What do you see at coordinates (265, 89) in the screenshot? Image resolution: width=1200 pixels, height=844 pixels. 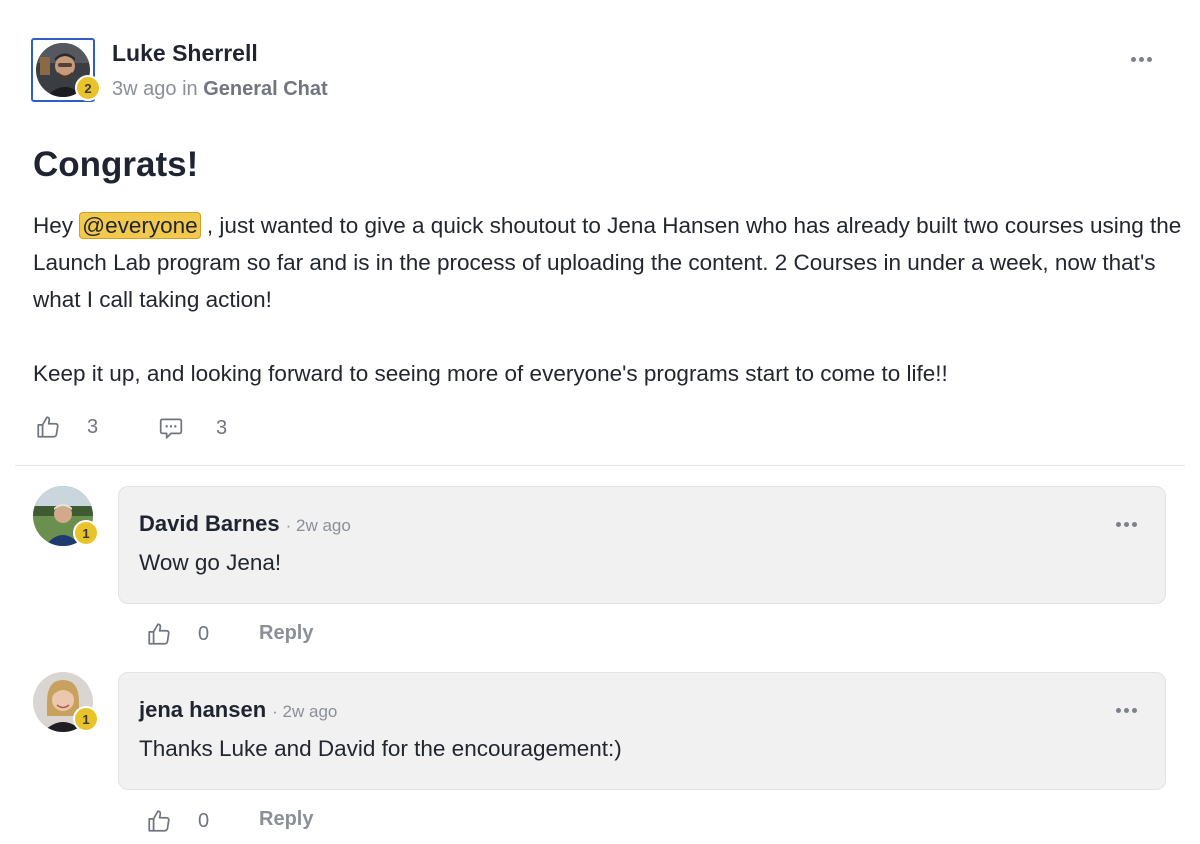 I see `channel-link: General Chat` at bounding box center [265, 89].